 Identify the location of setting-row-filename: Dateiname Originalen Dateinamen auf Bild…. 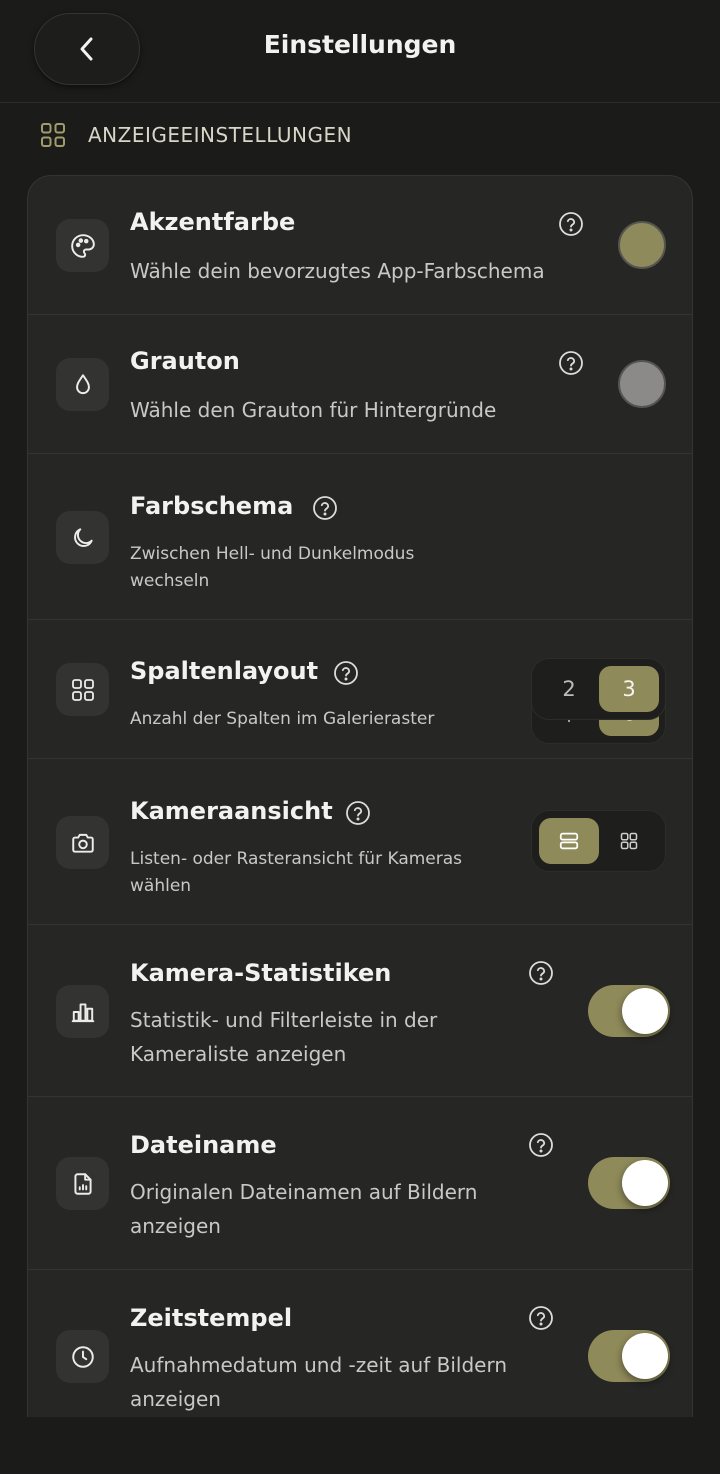
(360, 1183).